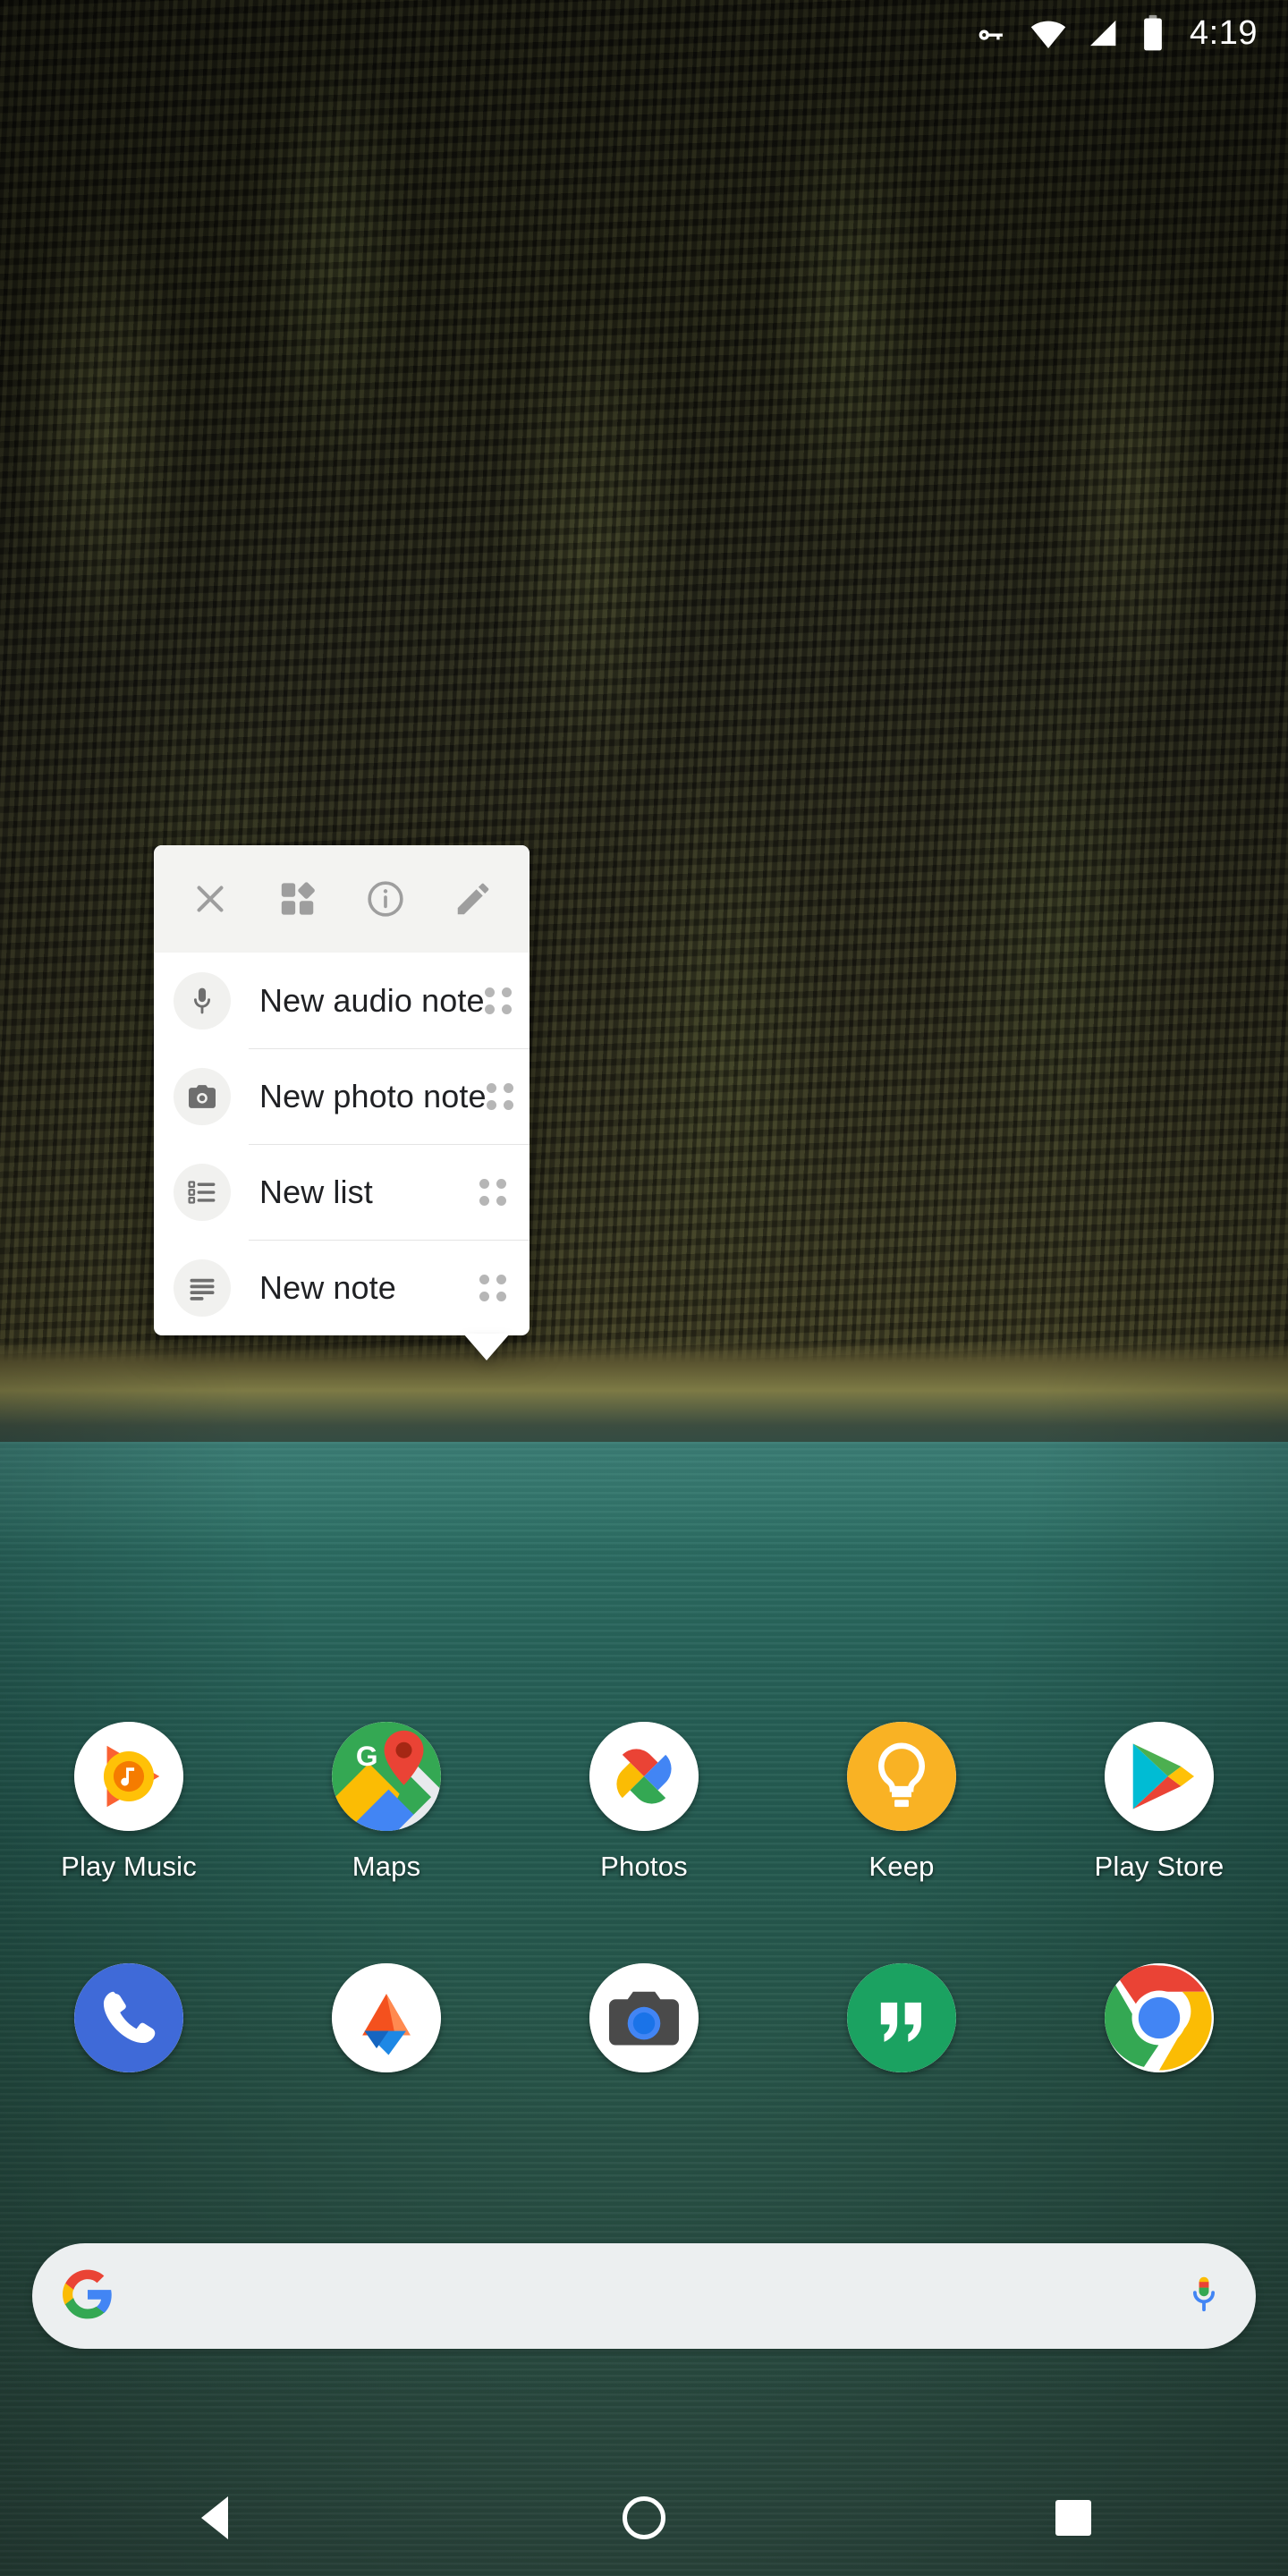  What do you see at coordinates (1153, 33) in the screenshot?
I see `battery-icon` at bounding box center [1153, 33].